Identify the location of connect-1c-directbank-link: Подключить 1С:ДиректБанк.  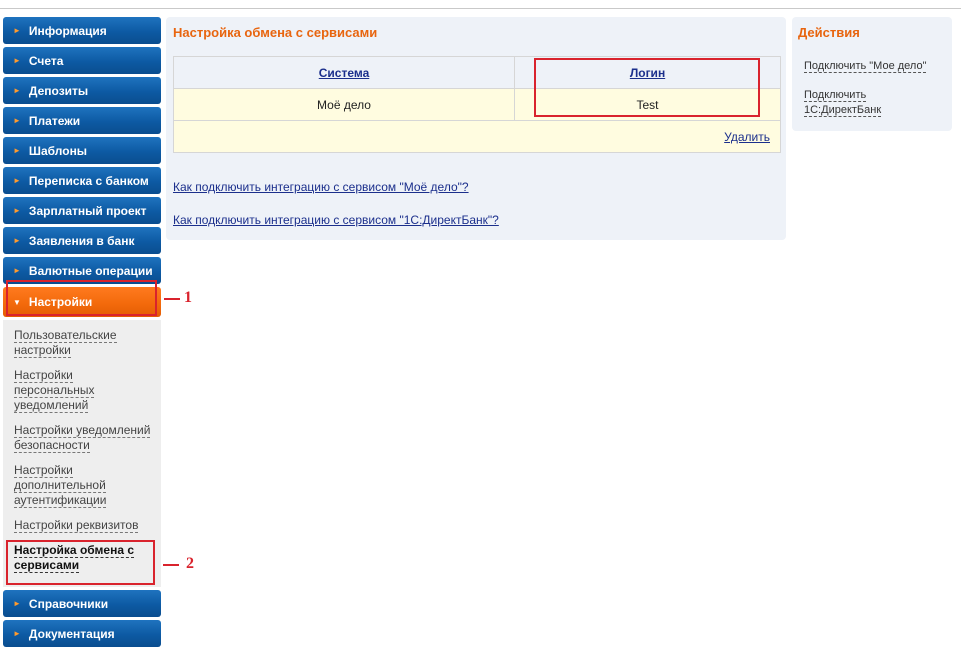
(844, 103).